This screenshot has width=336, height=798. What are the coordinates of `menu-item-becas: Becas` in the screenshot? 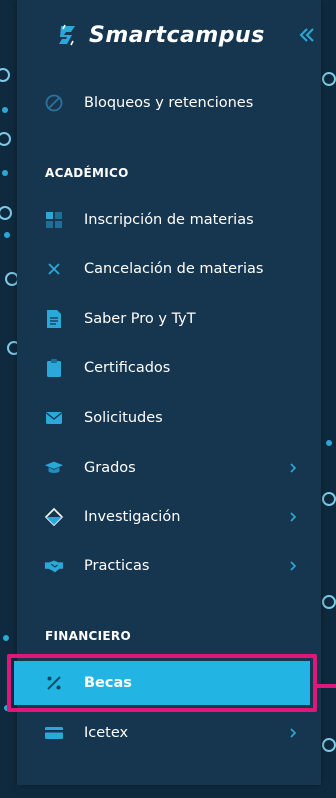 It's located at (175, 683).